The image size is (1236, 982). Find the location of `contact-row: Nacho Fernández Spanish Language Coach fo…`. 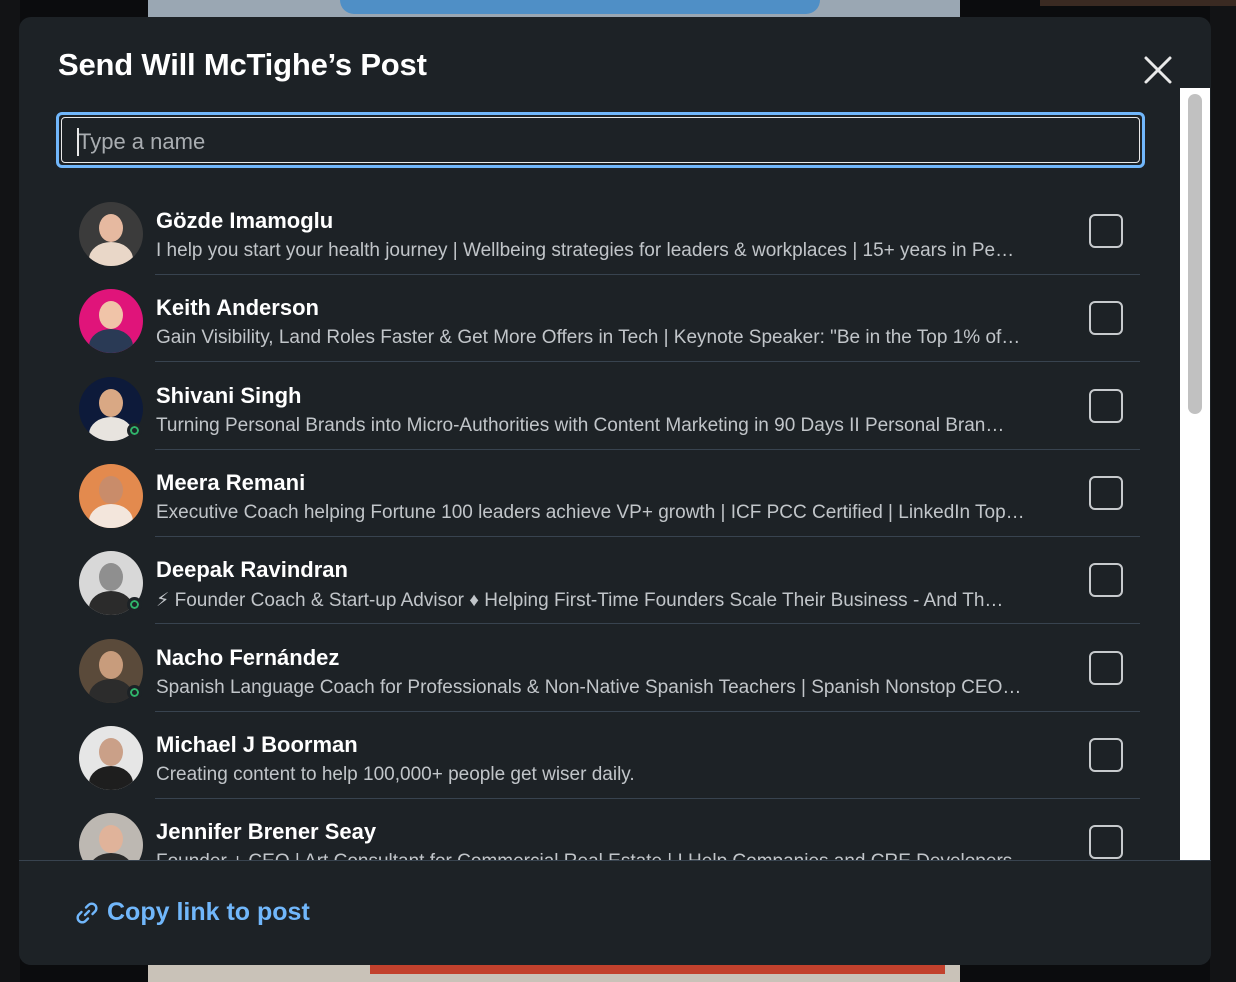

contact-row: Nacho Fernández Spanish Language Coach fo… is located at coordinates (608, 668).